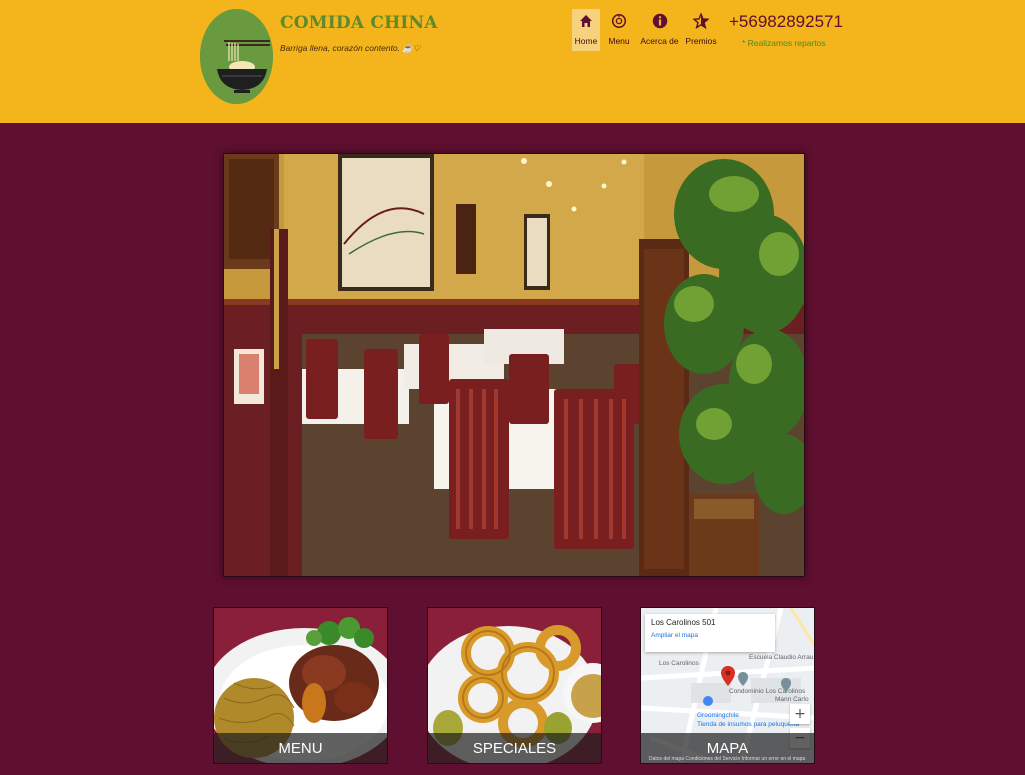 The height and width of the screenshot is (775, 1025). I want to click on card-label-menu: MENU, so click(300, 748).